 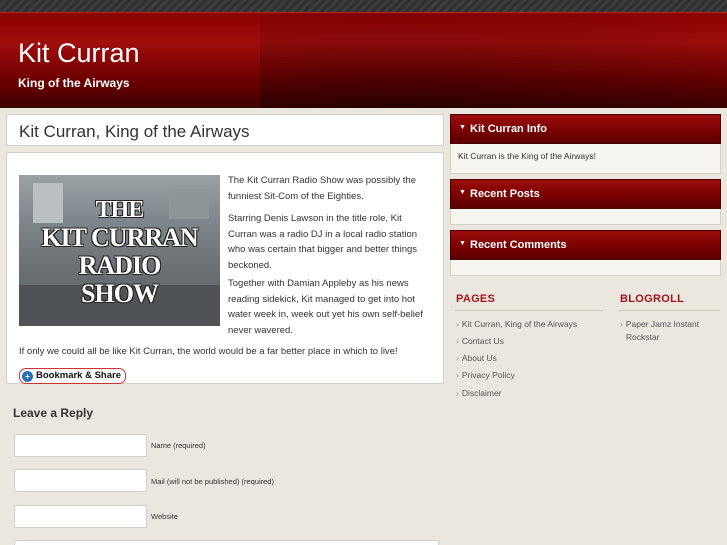 What do you see at coordinates (363, 6) in the screenshot?
I see `top-strip` at bounding box center [363, 6].